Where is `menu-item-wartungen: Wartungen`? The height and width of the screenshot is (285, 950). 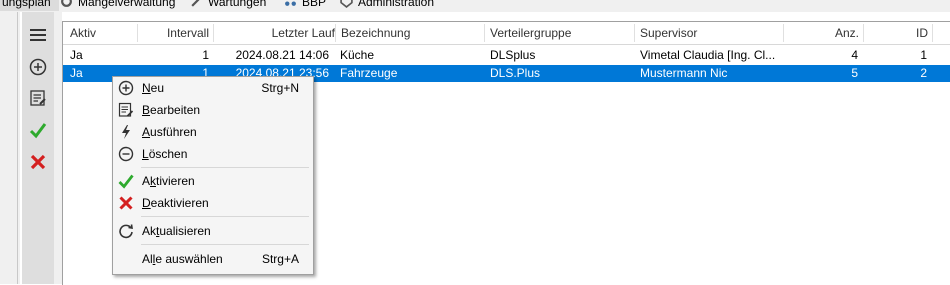
menu-item-wartungen: Wartungen is located at coordinates (228, 5).